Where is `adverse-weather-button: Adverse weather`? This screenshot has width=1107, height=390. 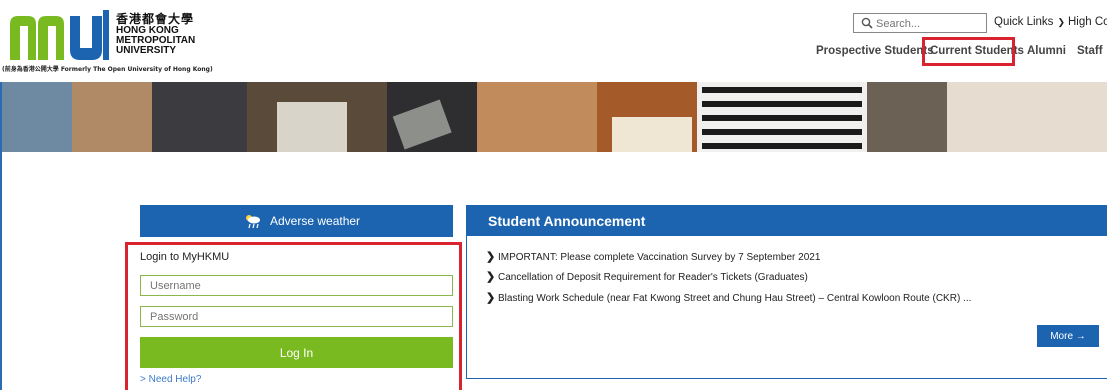
adverse-weather-button: Adverse weather is located at coordinates (296, 221).